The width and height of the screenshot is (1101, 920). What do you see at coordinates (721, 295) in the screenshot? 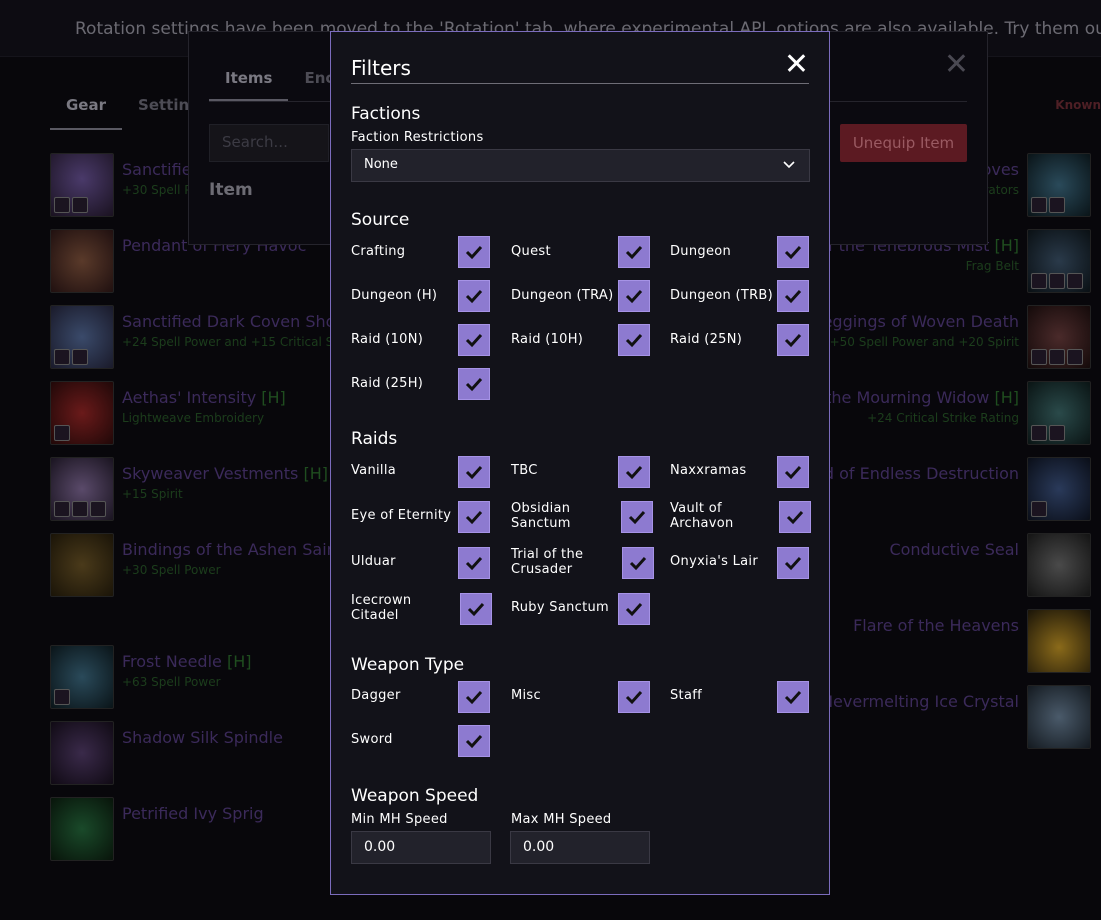
I see `source-dungeon-trb: Dungeon (TRB)` at bounding box center [721, 295].